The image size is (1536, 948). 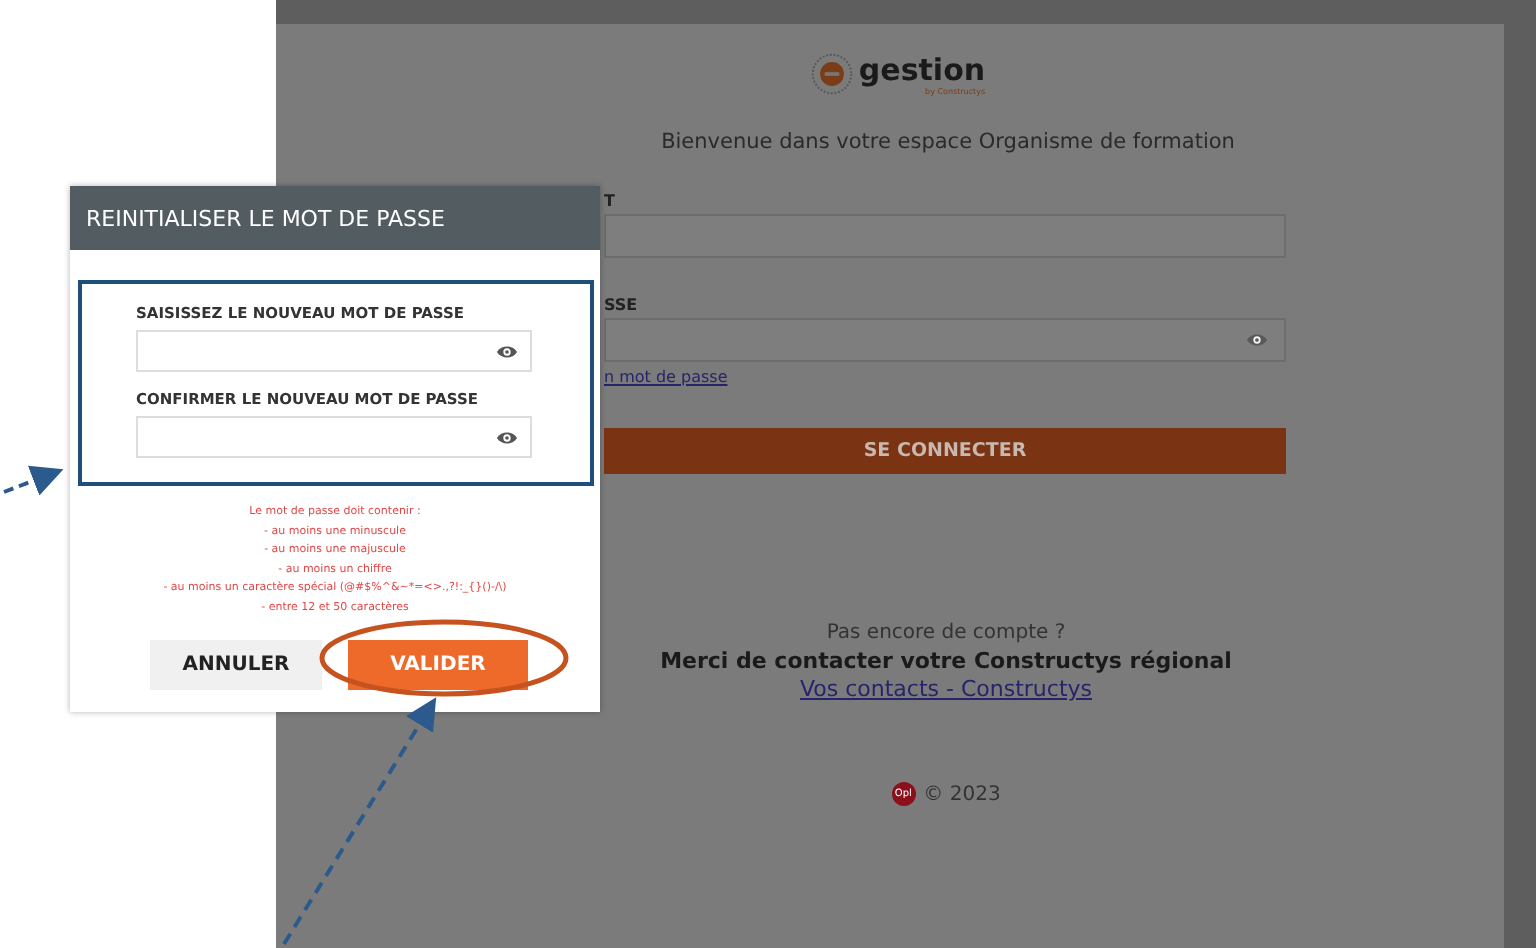 What do you see at coordinates (610, 202) in the screenshot?
I see `field-label: T` at bounding box center [610, 202].